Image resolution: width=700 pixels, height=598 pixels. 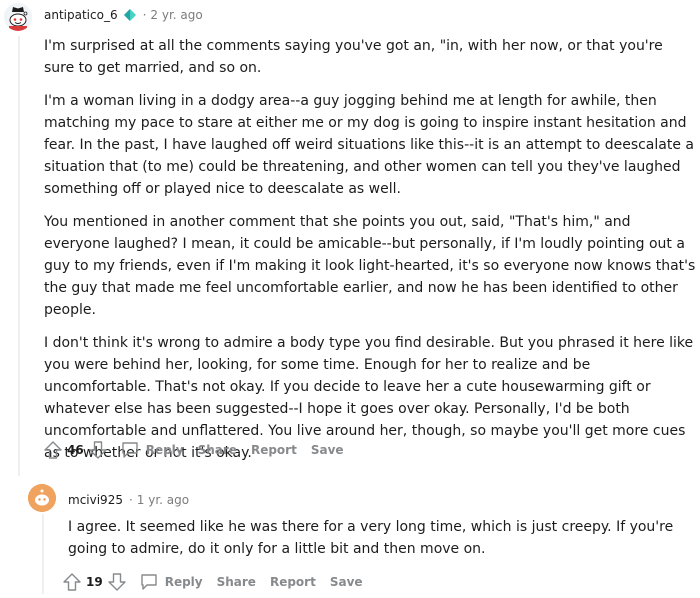 What do you see at coordinates (81, 15) in the screenshot?
I see `username: antipatico_6` at bounding box center [81, 15].